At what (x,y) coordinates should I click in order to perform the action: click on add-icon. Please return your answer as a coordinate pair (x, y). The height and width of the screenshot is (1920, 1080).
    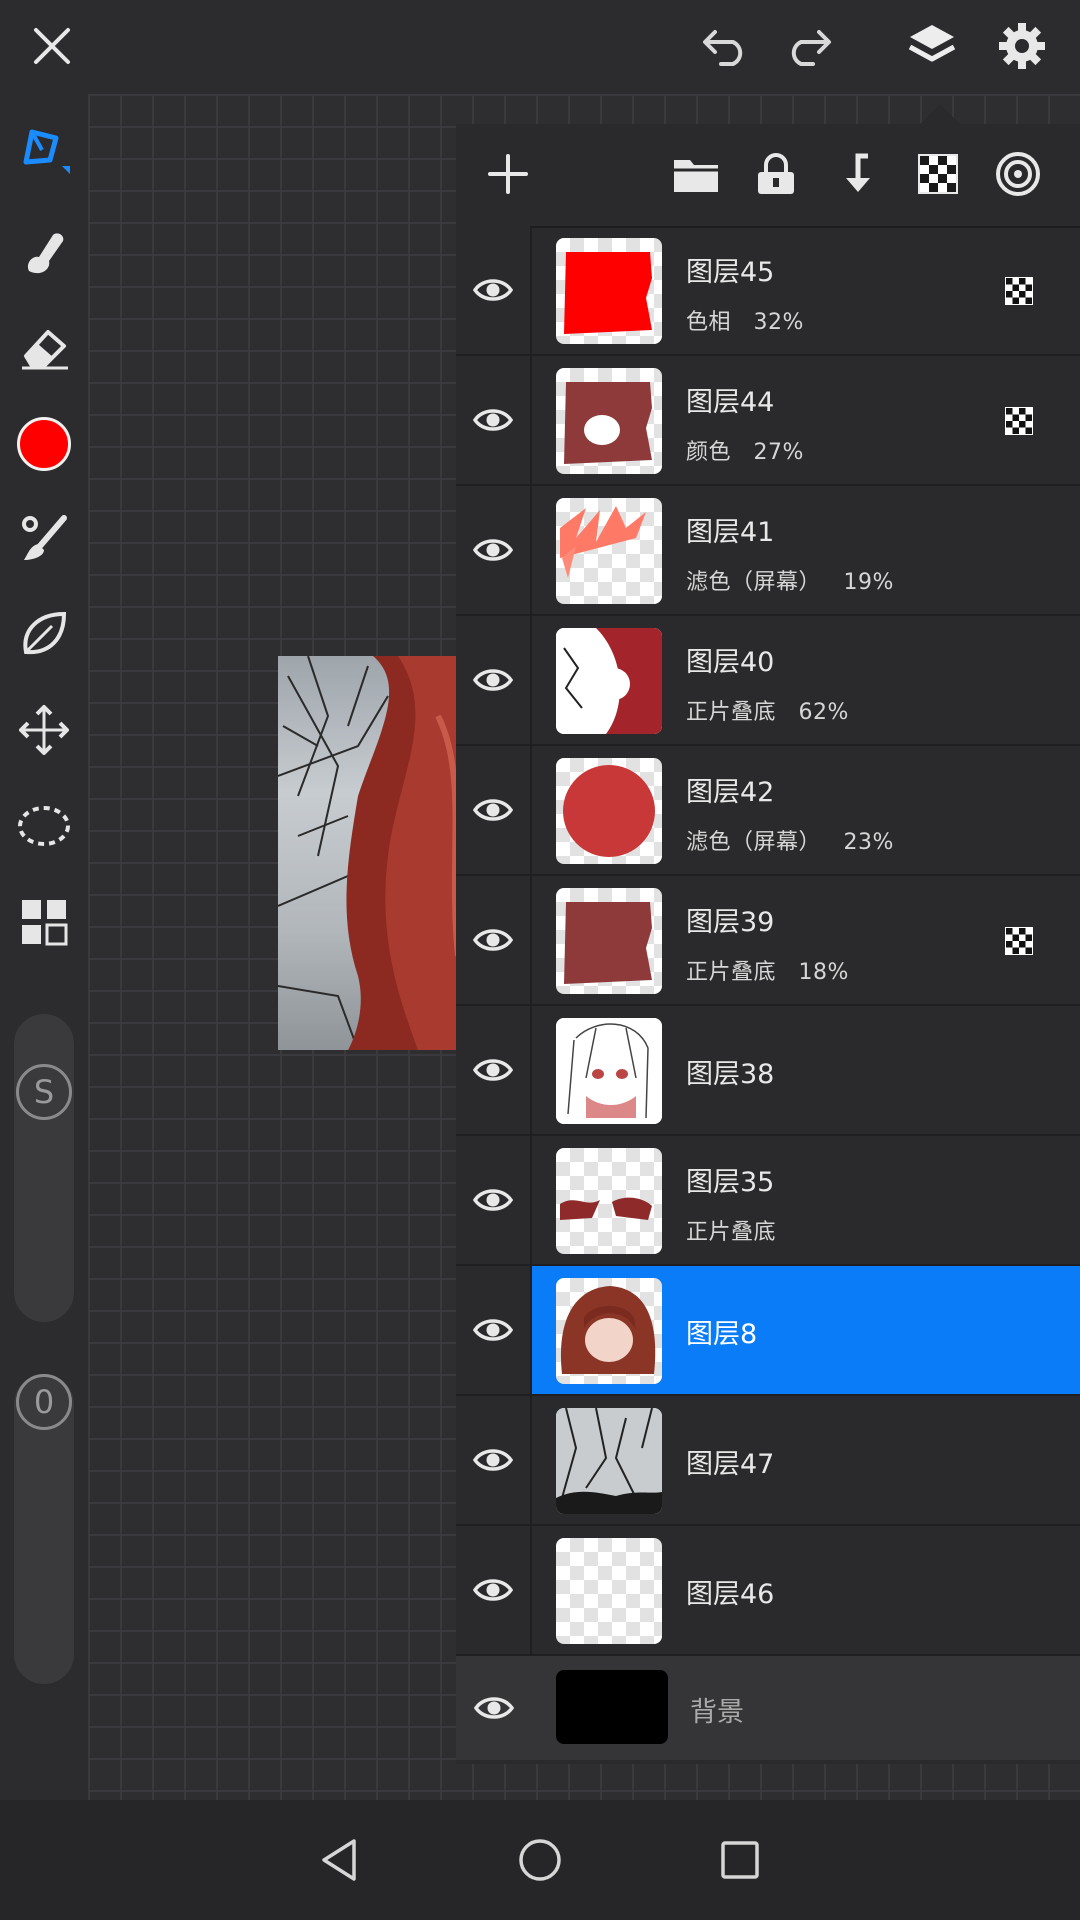
    Looking at the image, I should click on (508, 174).